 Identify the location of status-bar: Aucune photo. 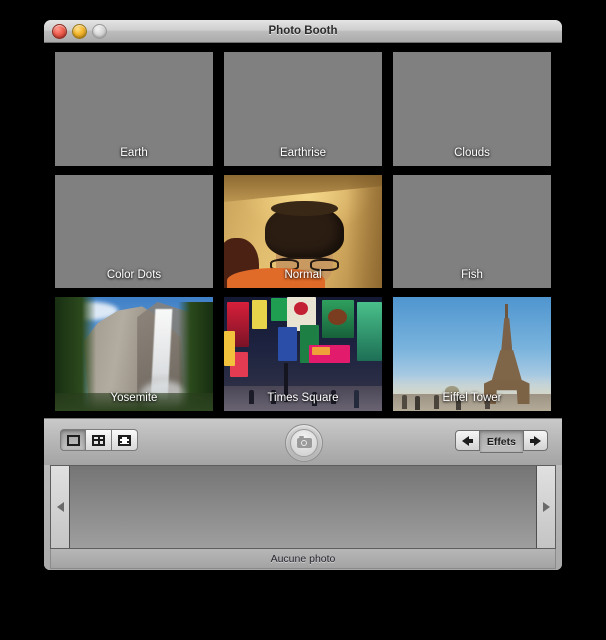
(303, 559).